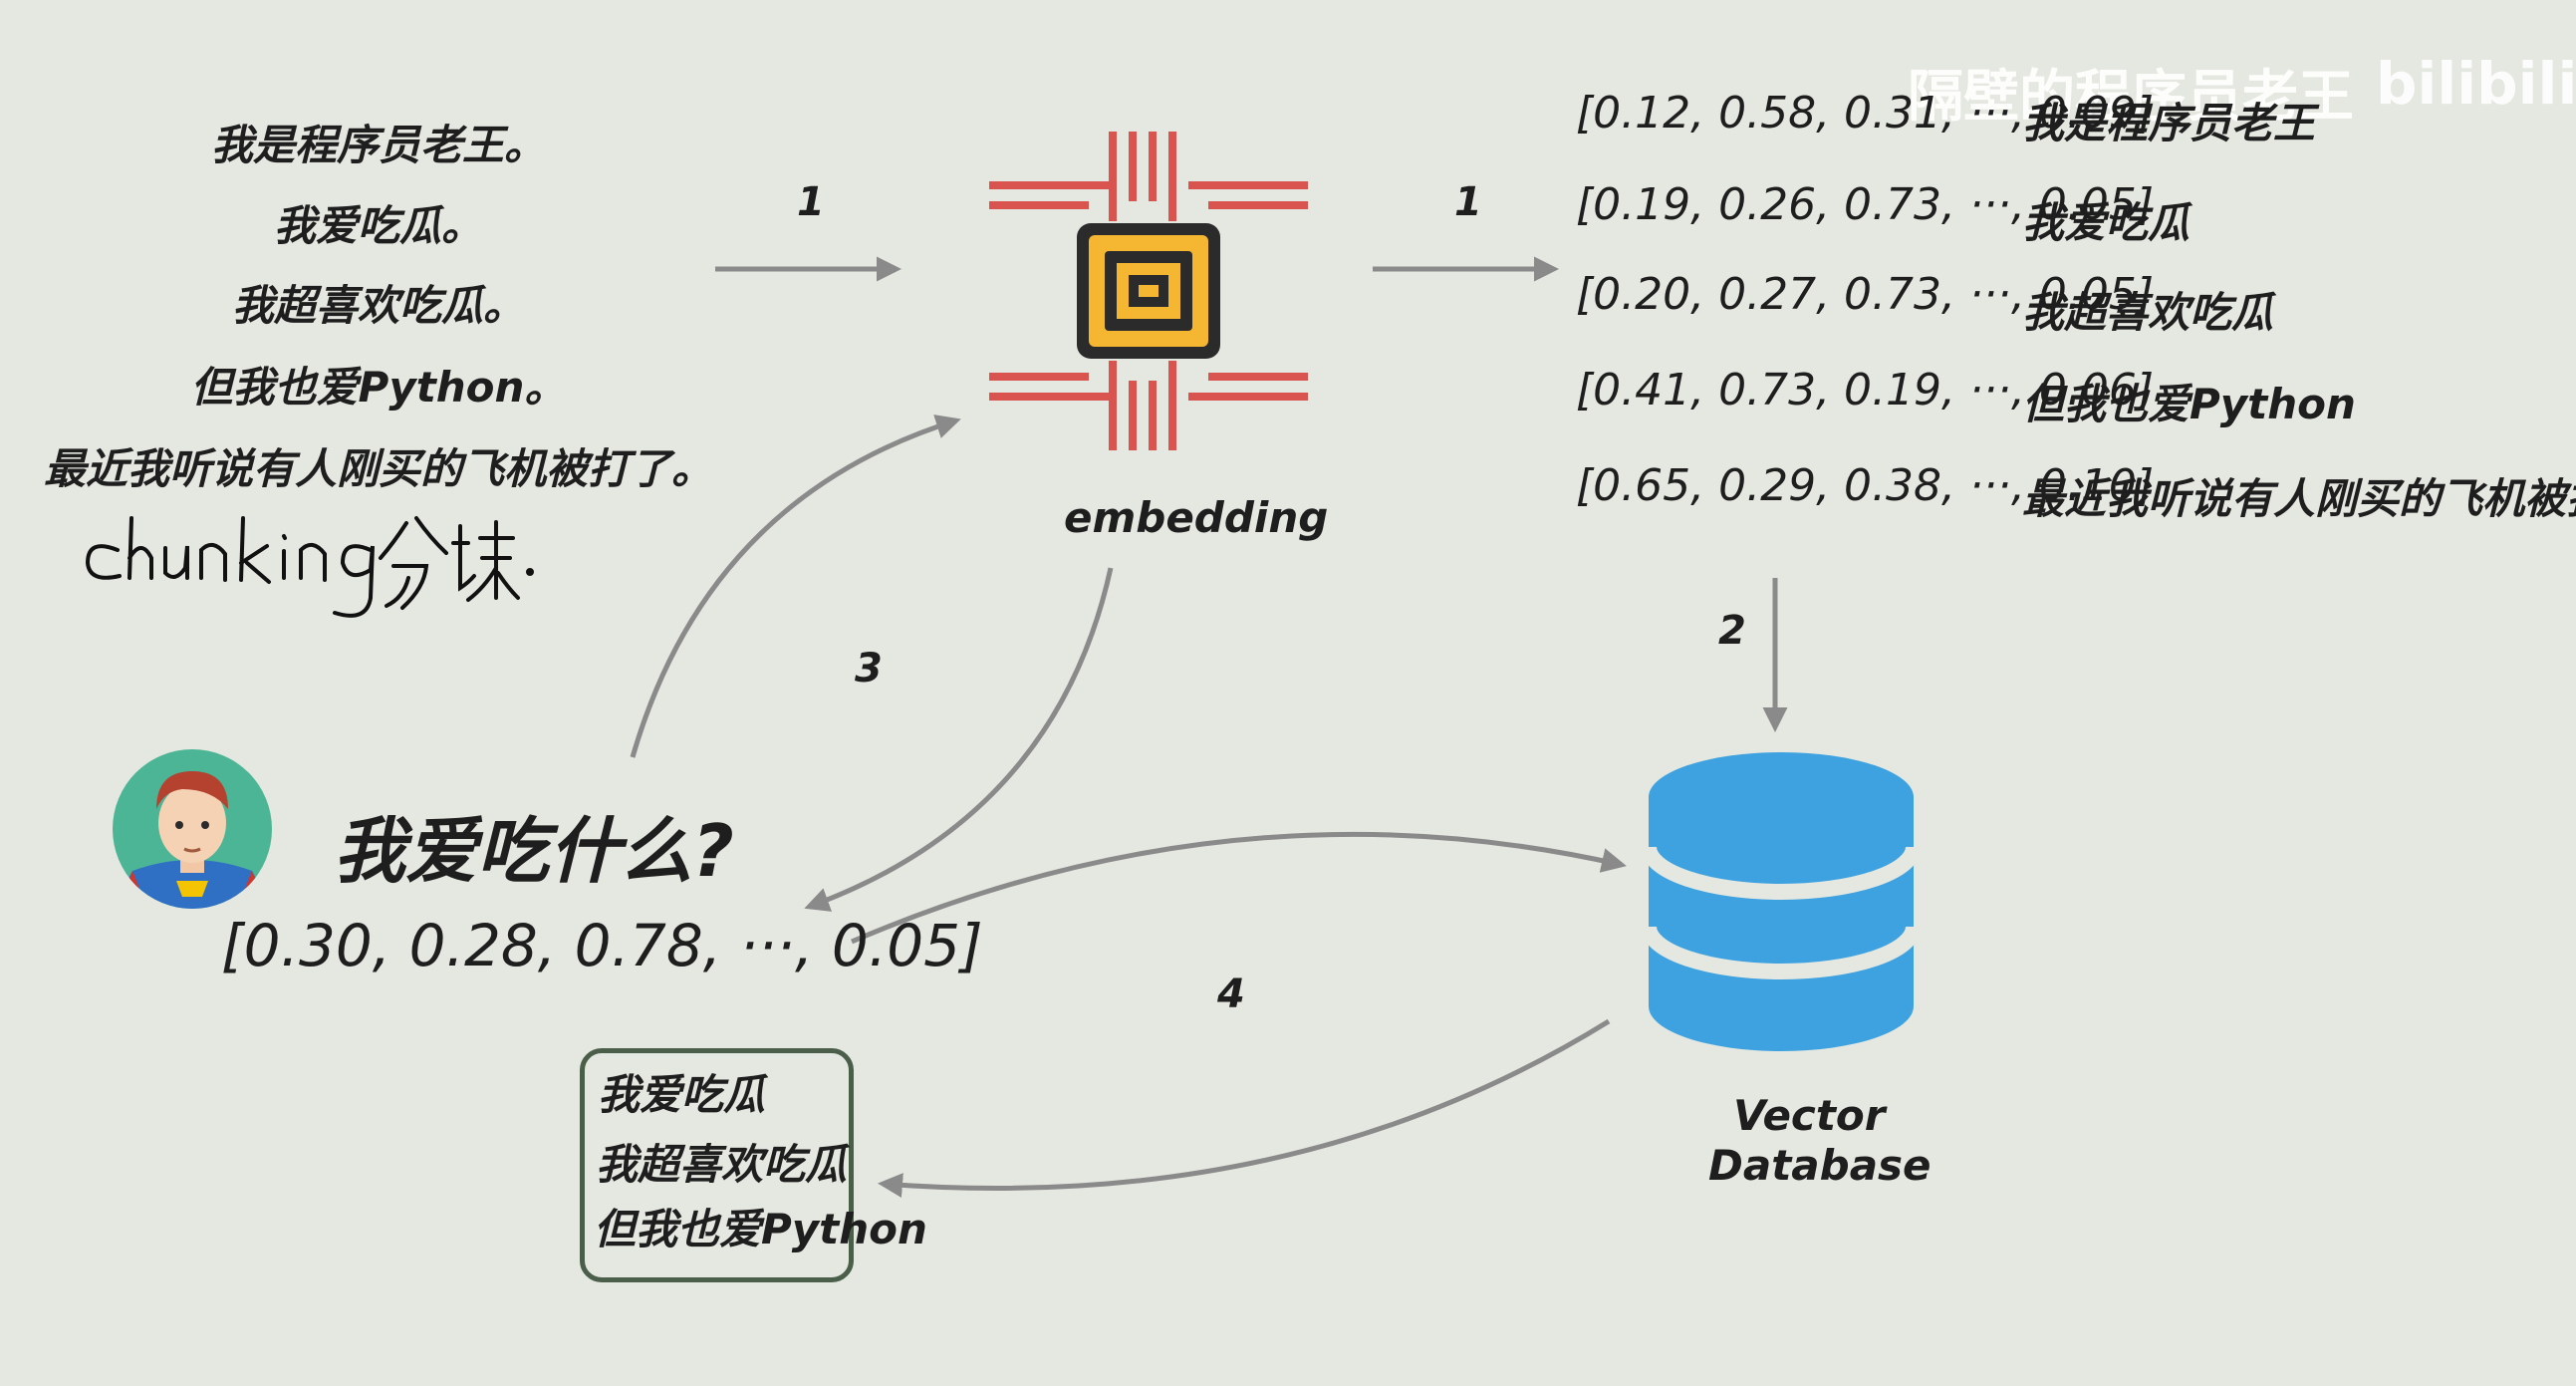 Image resolution: width=2576 pixels, height=1386 pixels. I want to click on result-item: 我爱吃瓜, so click(682, 1094).